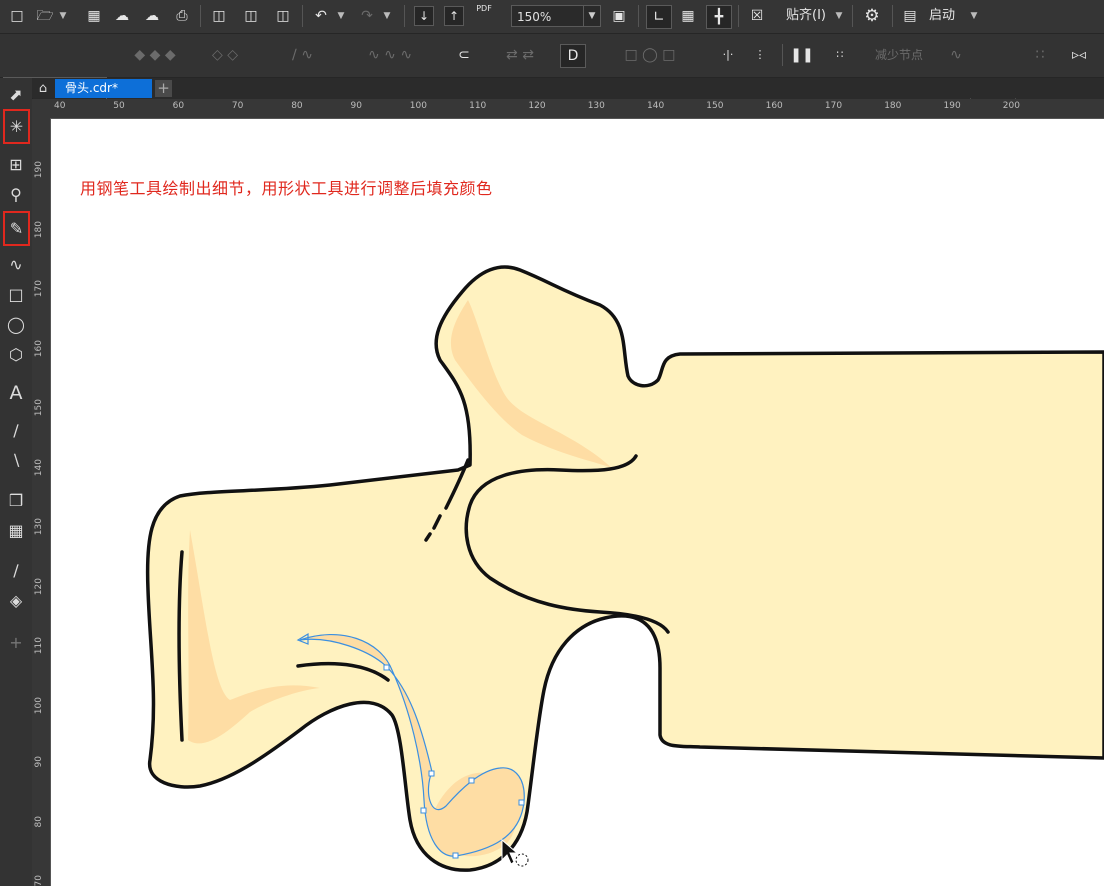 This screenshot has width=1104, height=886. Describe the element at coordinates (522, 860) in the screenshot. I see `cursor-marquee-icon` at that location.